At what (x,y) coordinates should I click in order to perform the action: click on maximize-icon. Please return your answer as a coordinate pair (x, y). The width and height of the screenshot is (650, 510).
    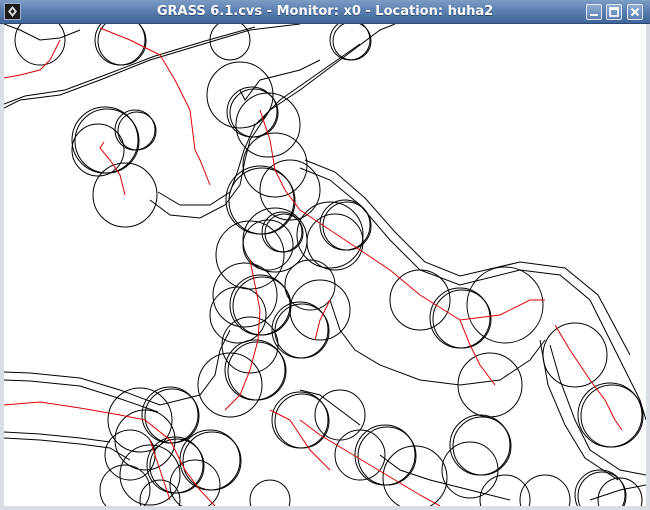
    Looking at the image, I should click on (614, 12).